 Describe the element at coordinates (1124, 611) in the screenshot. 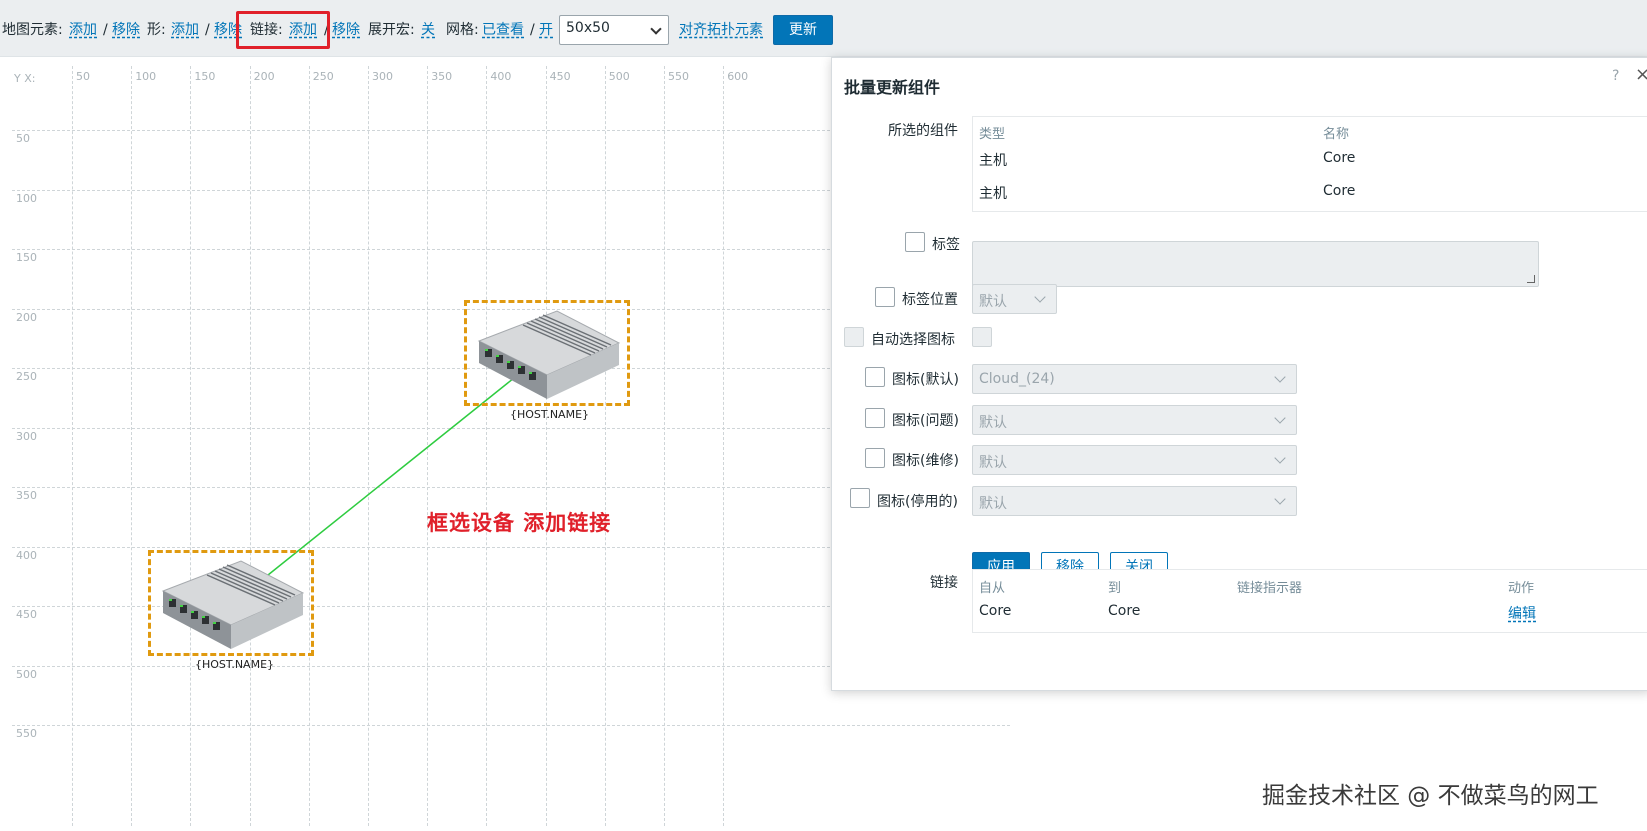

I see `link-to-cell: Core` at that location.